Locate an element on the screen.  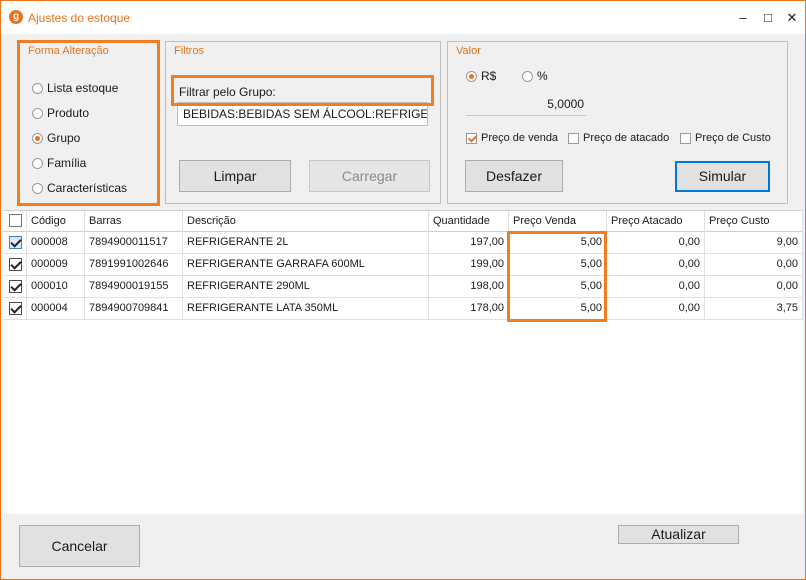
cell-quantidade: 198,00 is located at coordinates (469, 287).